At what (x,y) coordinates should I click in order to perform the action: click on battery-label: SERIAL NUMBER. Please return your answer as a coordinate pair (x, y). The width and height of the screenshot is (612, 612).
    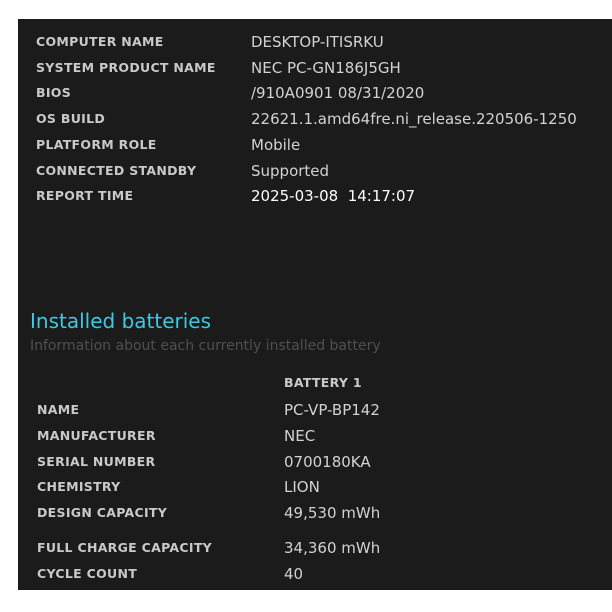
    Looking at the image, I should click on (96, 461).